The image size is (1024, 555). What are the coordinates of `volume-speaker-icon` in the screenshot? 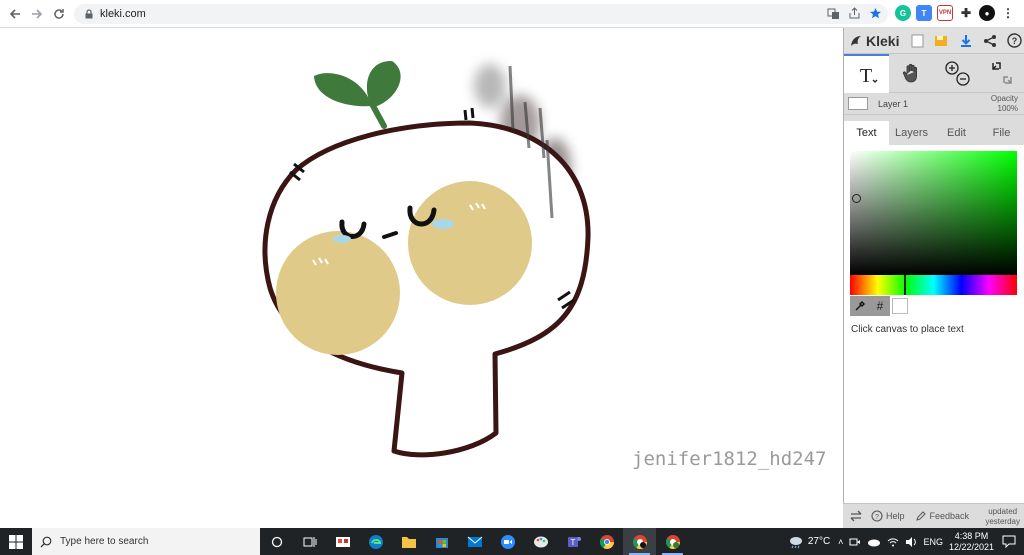 It's located at (911, 542).